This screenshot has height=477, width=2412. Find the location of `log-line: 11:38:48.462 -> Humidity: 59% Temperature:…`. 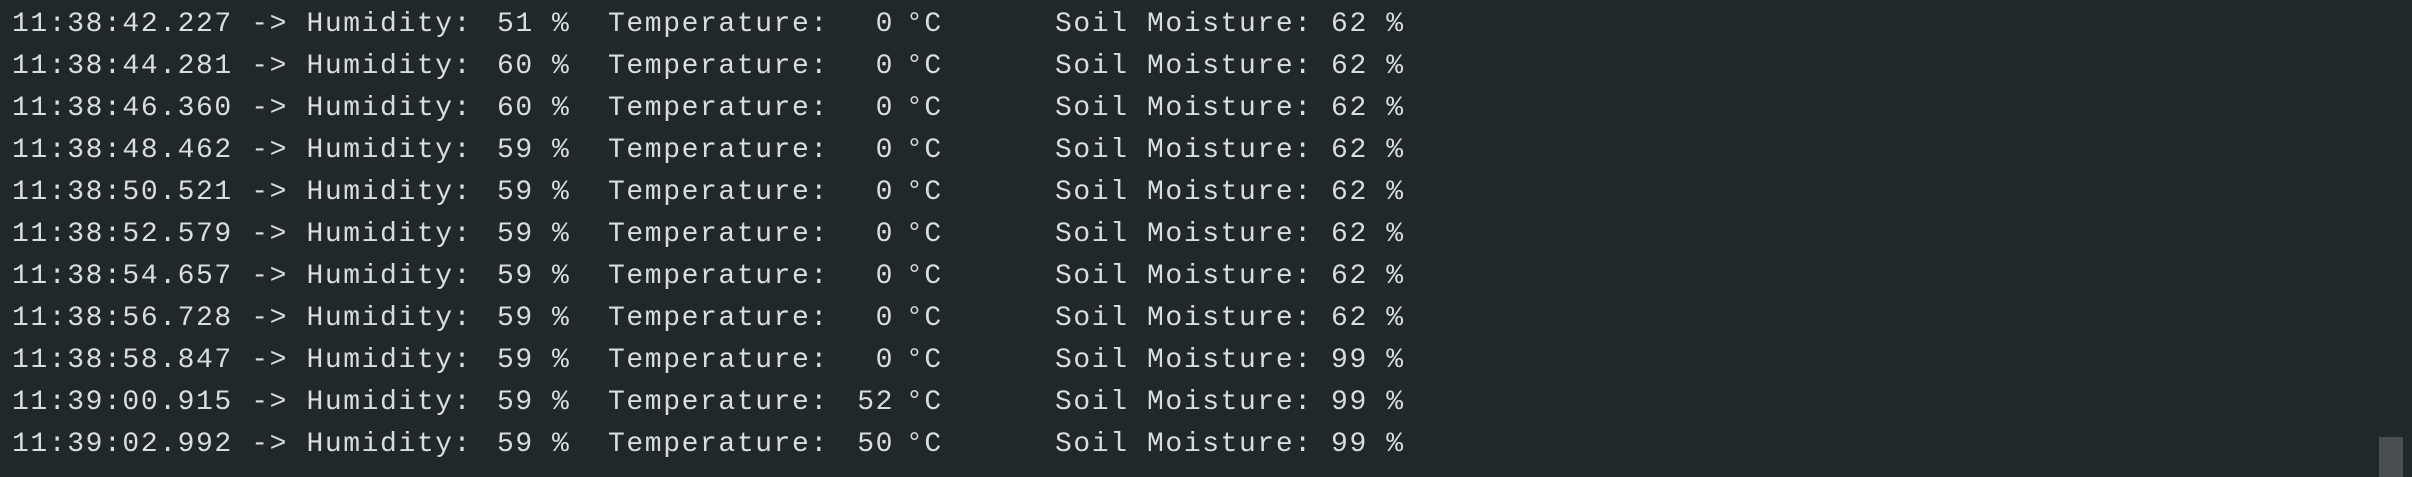

log-line: 11:38:48.462 -> Humidity: 59% Temperature:… is located at coordinates (1180, 151).